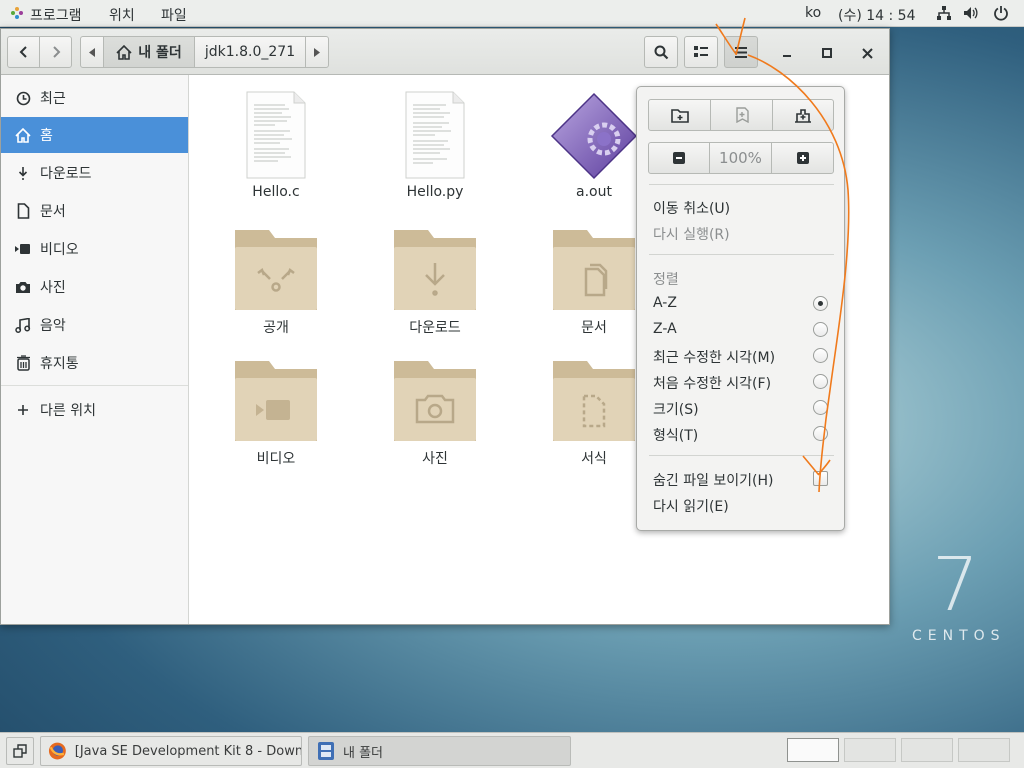 This screenshot has height=768, width=1024. Describe the element at coordinates (94, 363) in the screenshot. I see `sidebar-item-trash: 휴지통` at that location.